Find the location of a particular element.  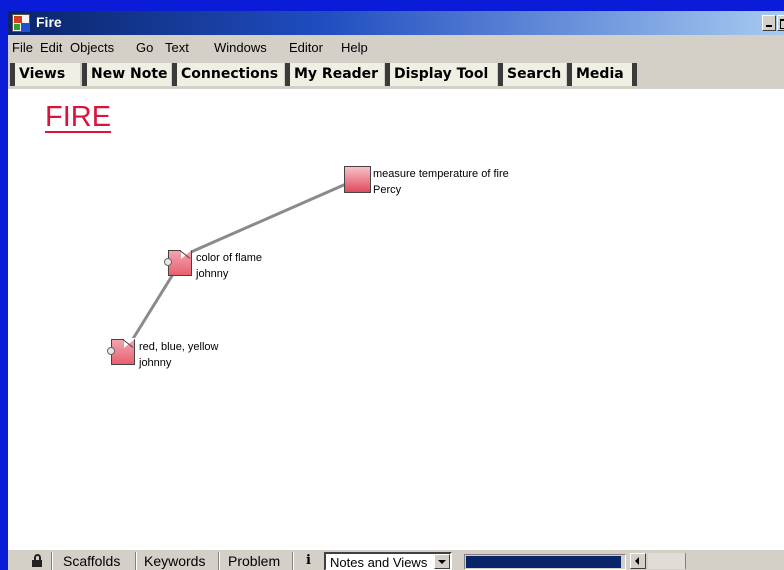

title-bar: Fire is located at coordinates (396, 23).